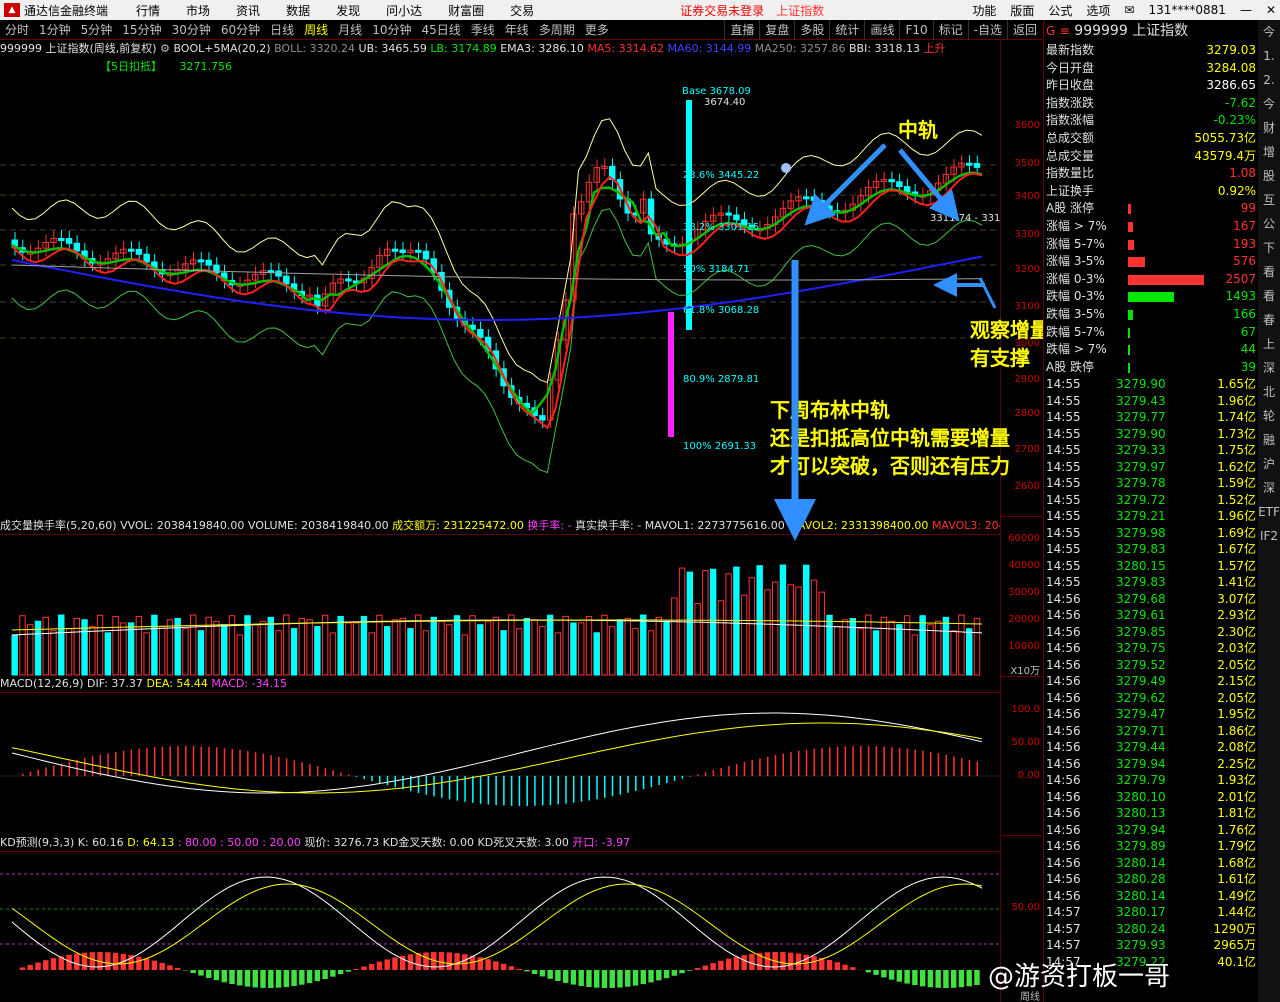 This screenshot has width=1280, height=1002. Describe the element at coordinates (221, 48) in the screenshot. I see `boll-label: BOOL+5MA(20,2)` at that location.